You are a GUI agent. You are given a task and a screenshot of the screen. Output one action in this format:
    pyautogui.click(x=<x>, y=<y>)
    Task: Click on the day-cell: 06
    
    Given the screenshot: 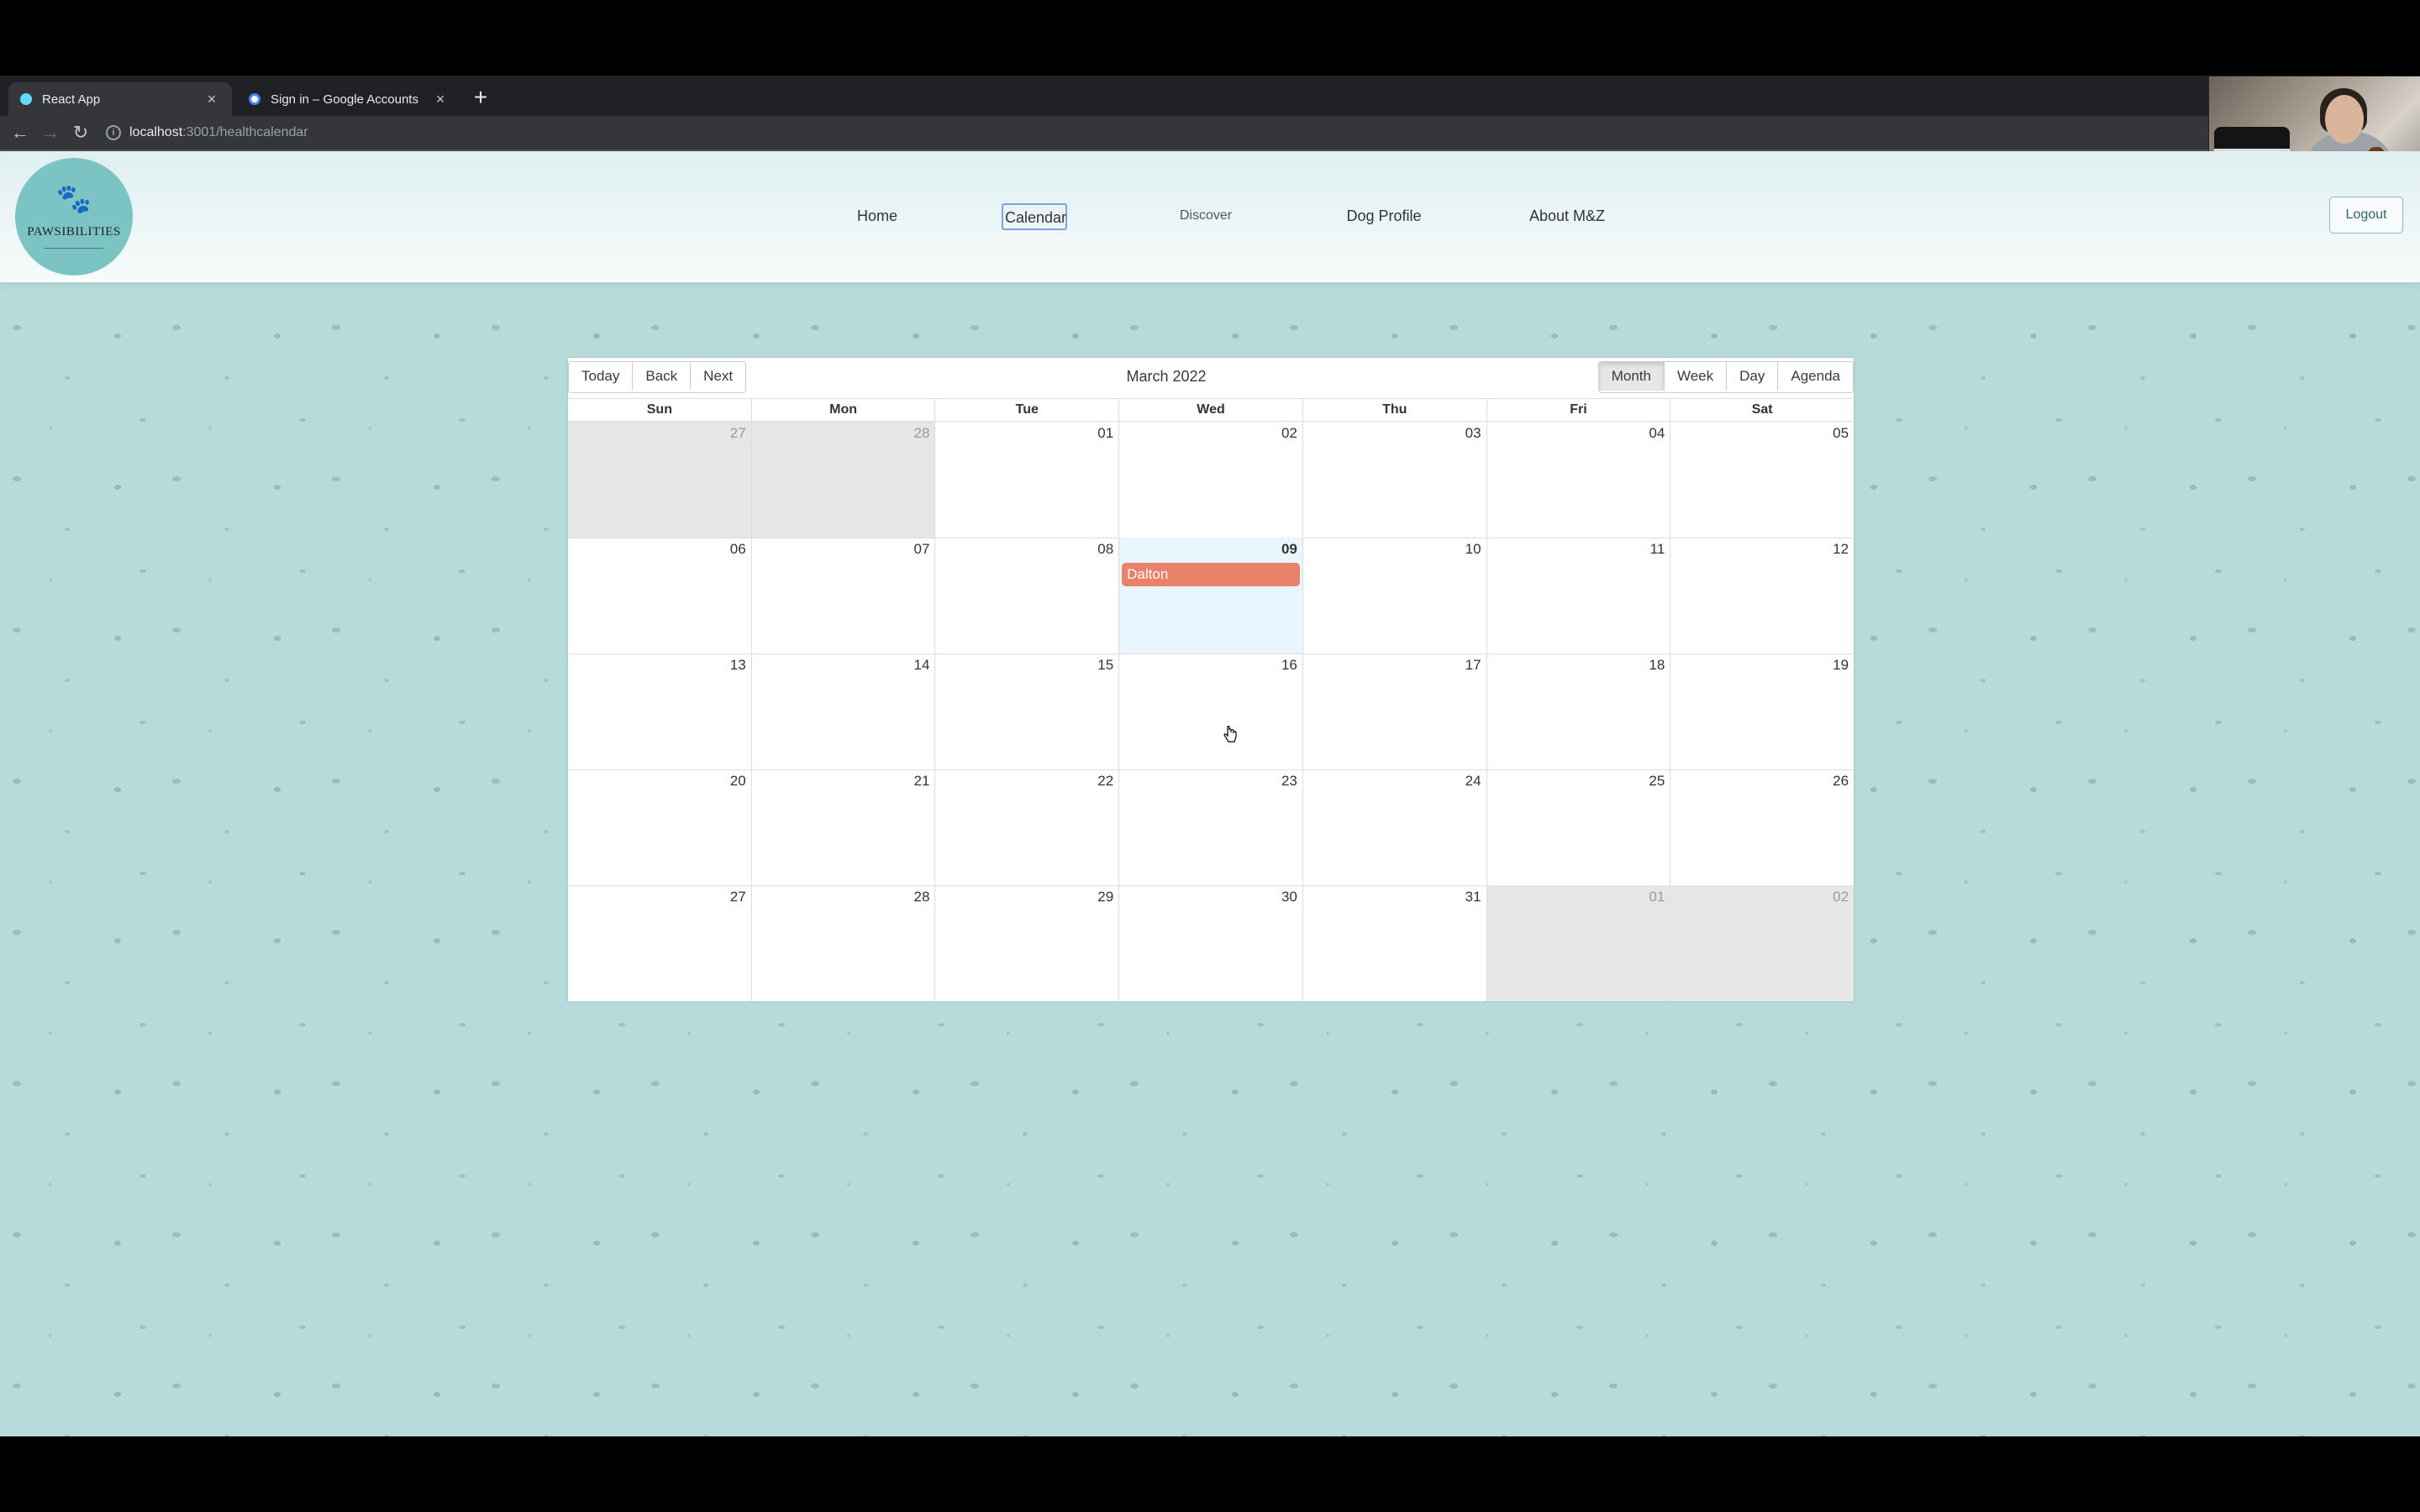 What is the action you would take?
    pyautogui.click(x=660, y=596)
    